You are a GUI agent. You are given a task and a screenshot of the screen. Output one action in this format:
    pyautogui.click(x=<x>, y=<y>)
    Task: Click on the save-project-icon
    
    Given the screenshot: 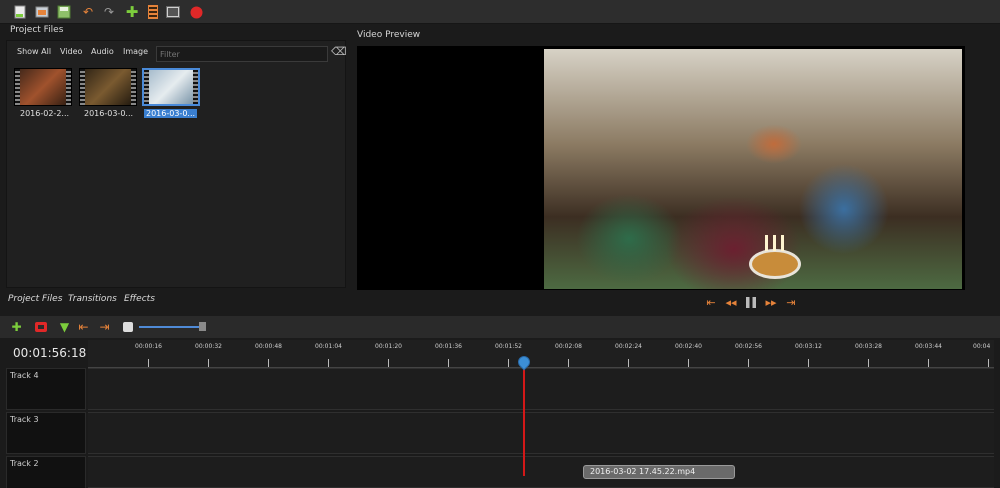 What is the action you would take?
    pyautogui.click(x=64, y=12)
    